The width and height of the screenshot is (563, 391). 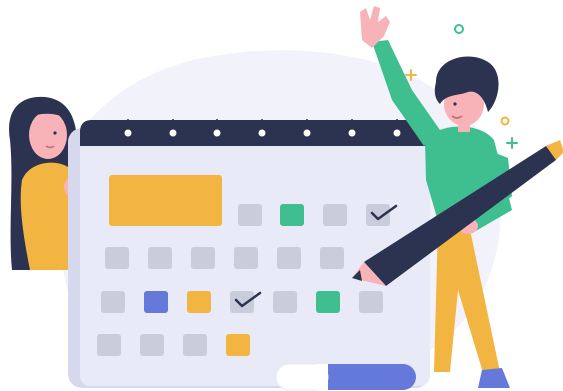 I want to click on sparkle-icon, so click(x=512, y=143).